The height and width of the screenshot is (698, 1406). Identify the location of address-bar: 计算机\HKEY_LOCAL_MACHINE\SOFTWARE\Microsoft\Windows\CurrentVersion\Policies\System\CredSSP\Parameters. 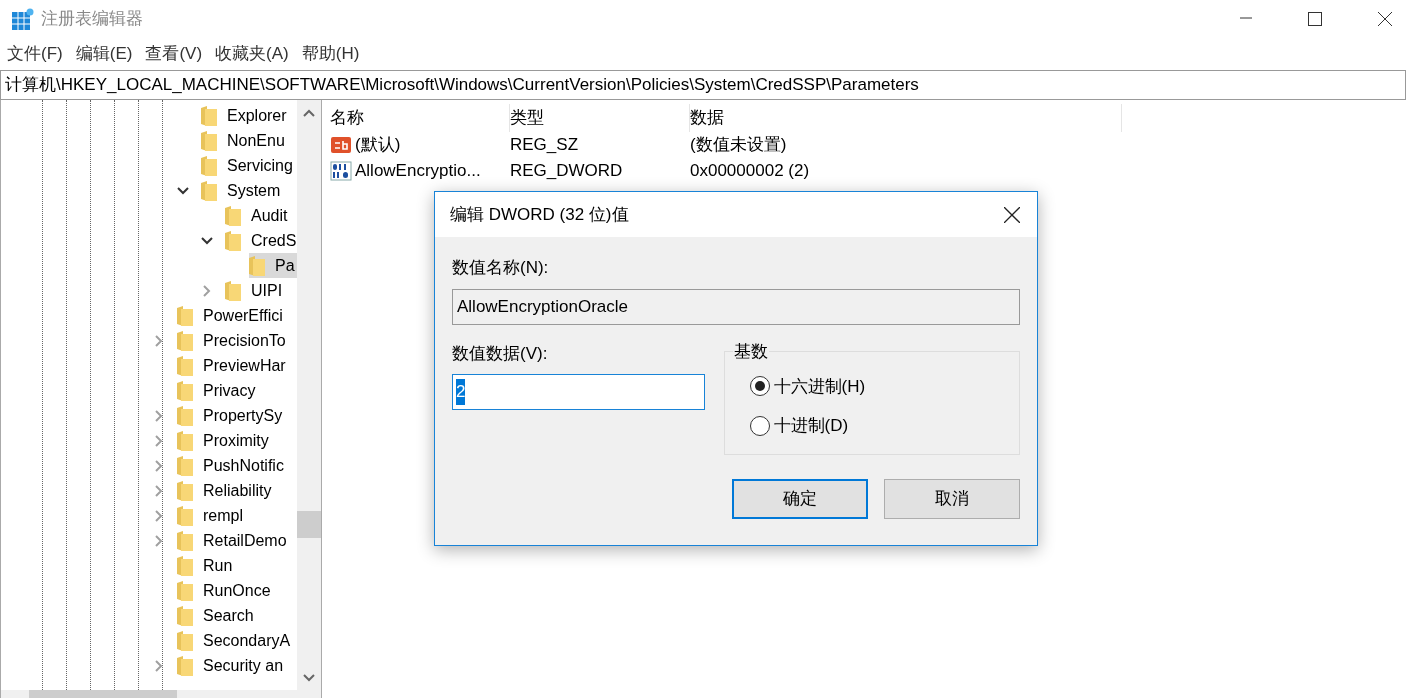
(703, 85).